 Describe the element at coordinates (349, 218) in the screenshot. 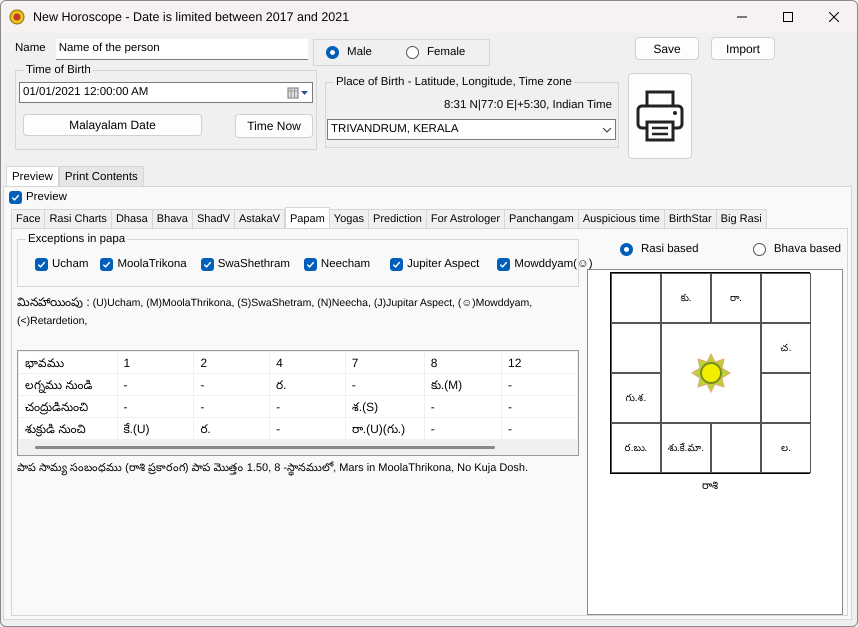

I see `tab: Yogas` at that location.